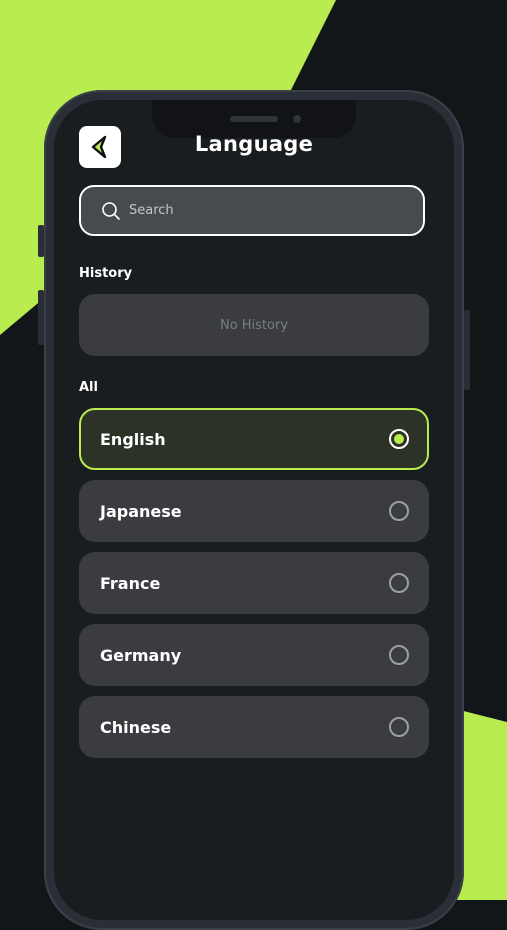  I want to click on language-label: France, so click(130, 583).